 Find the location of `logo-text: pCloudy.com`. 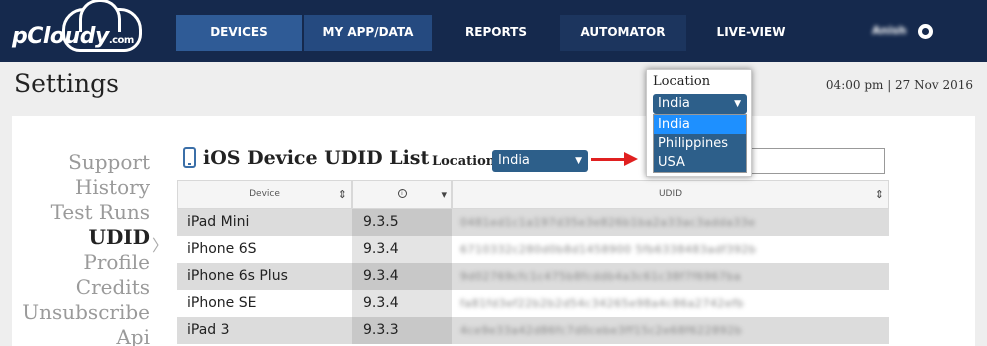

logo-text: pCloudy.com is located at coordinates (73, 36).